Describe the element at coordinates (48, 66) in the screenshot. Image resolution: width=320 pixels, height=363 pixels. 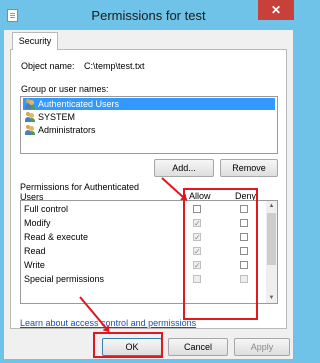
I see `object-name-label: Object name:` at that location.